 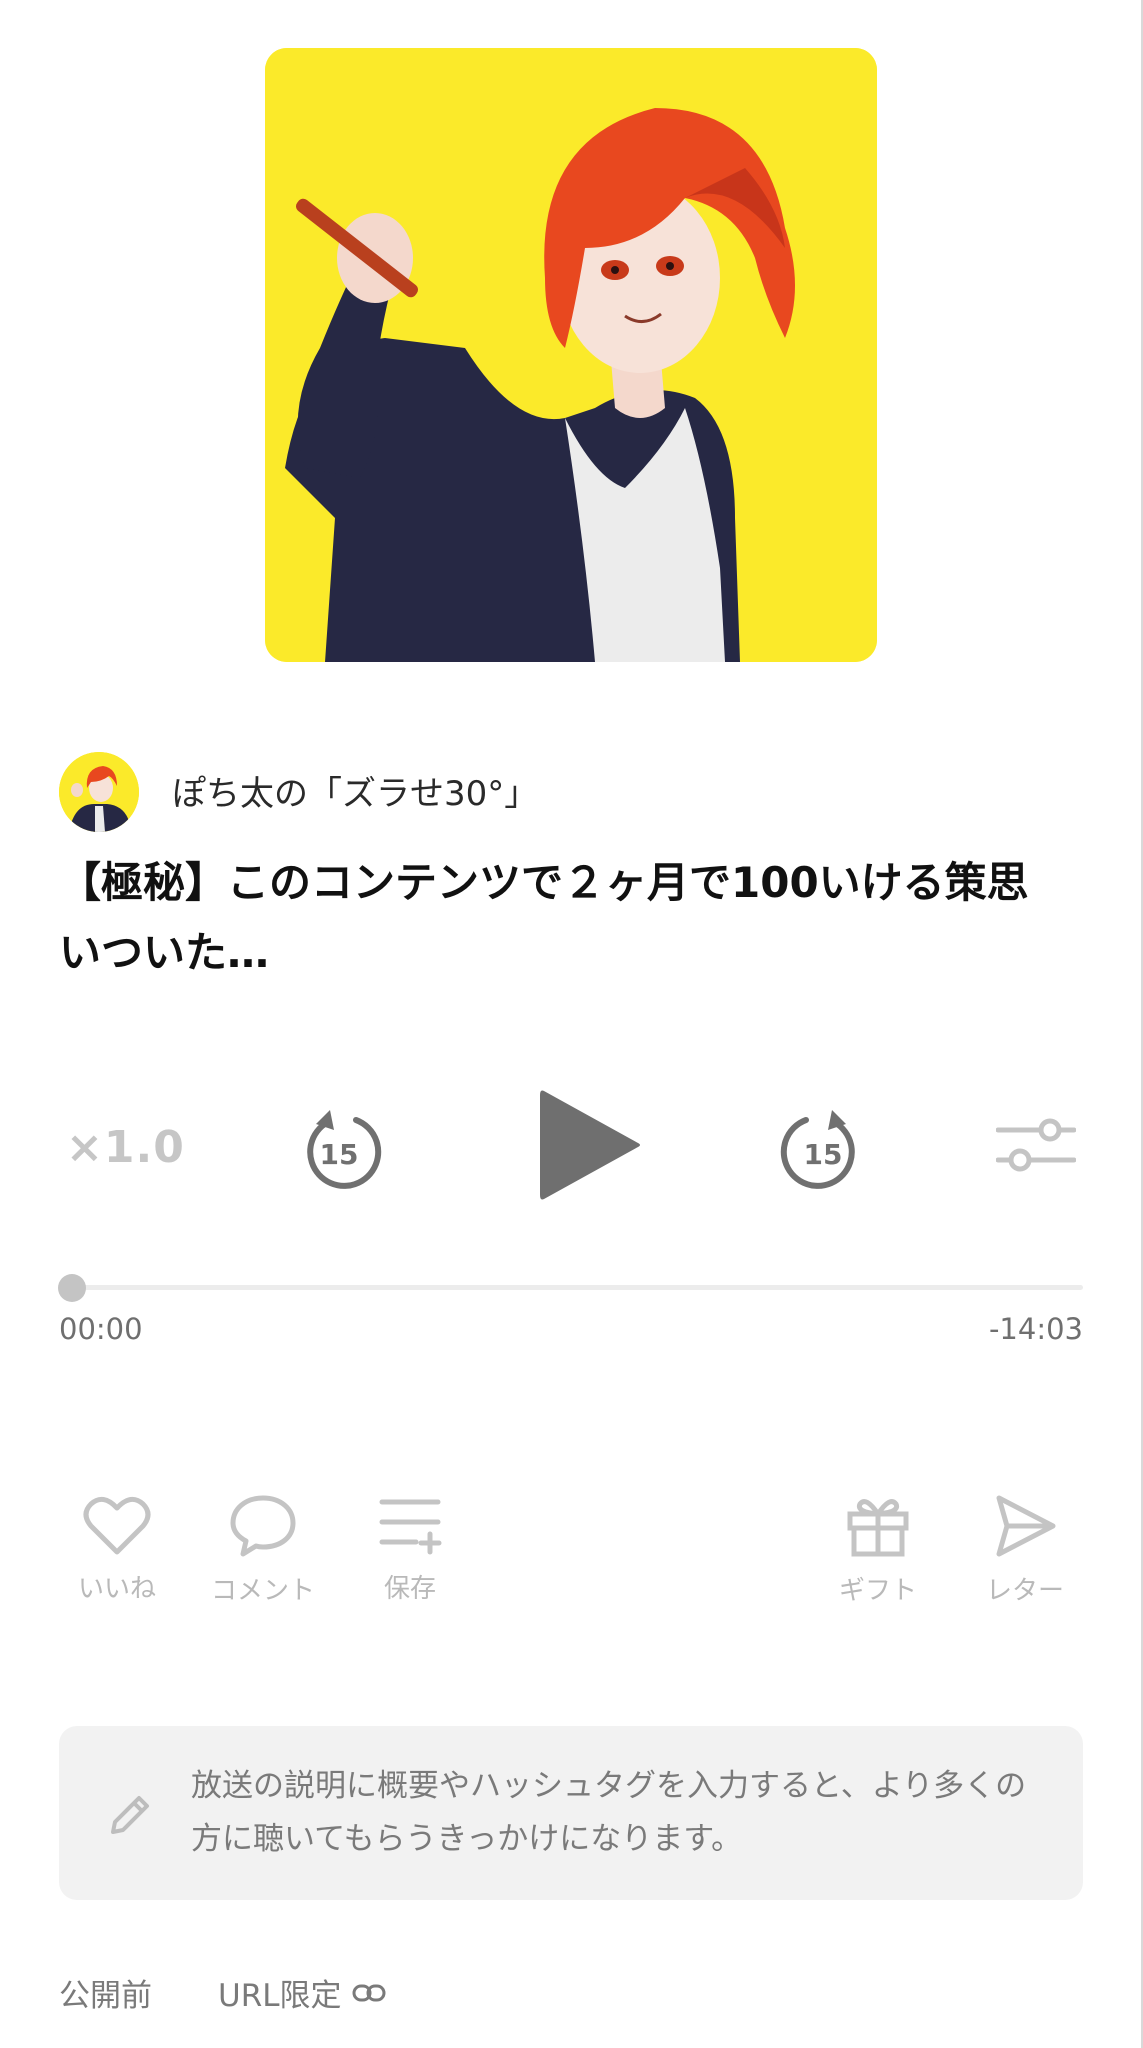 I want to click on send-icon, so click(x=1026, y=1526).